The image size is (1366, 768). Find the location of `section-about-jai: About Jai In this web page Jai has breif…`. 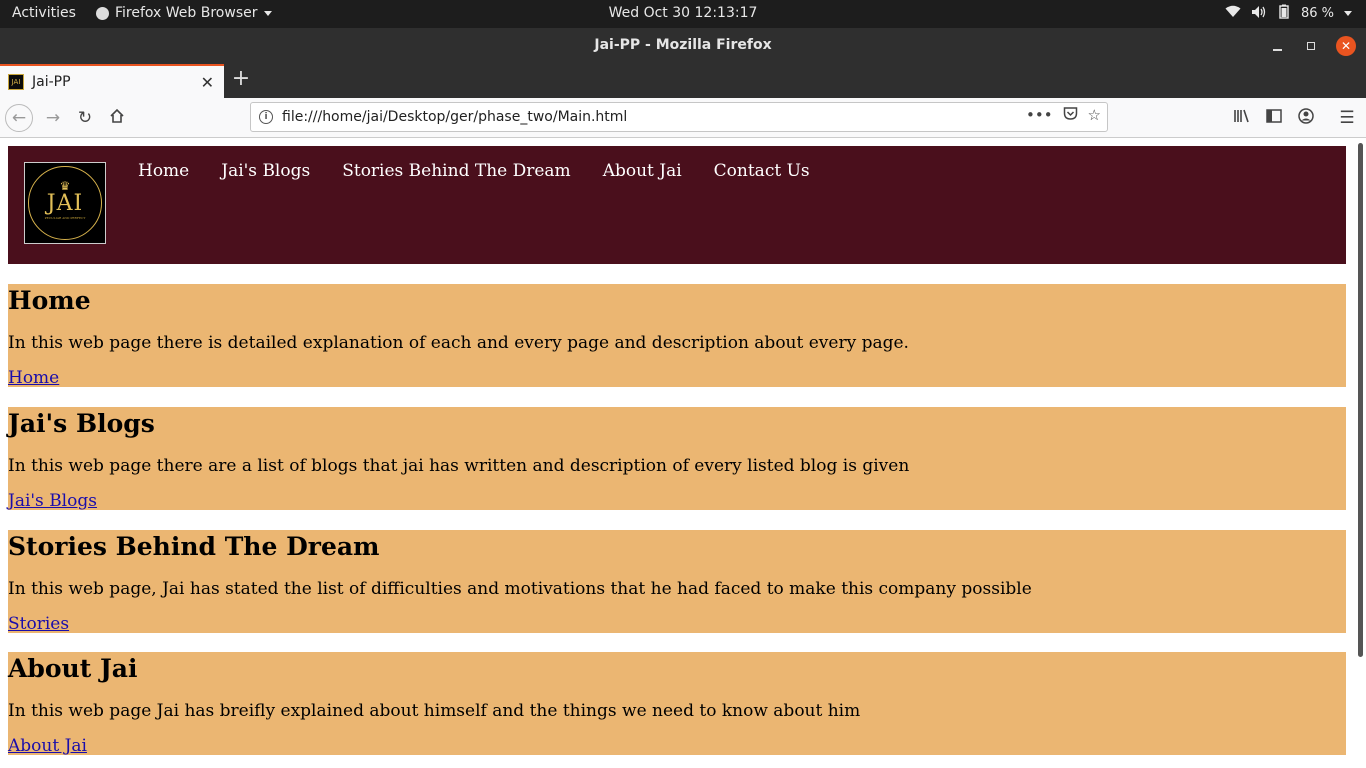

section-about-jai: About Jai In this web page Jai has breif… is located at coordinates (677, 704).